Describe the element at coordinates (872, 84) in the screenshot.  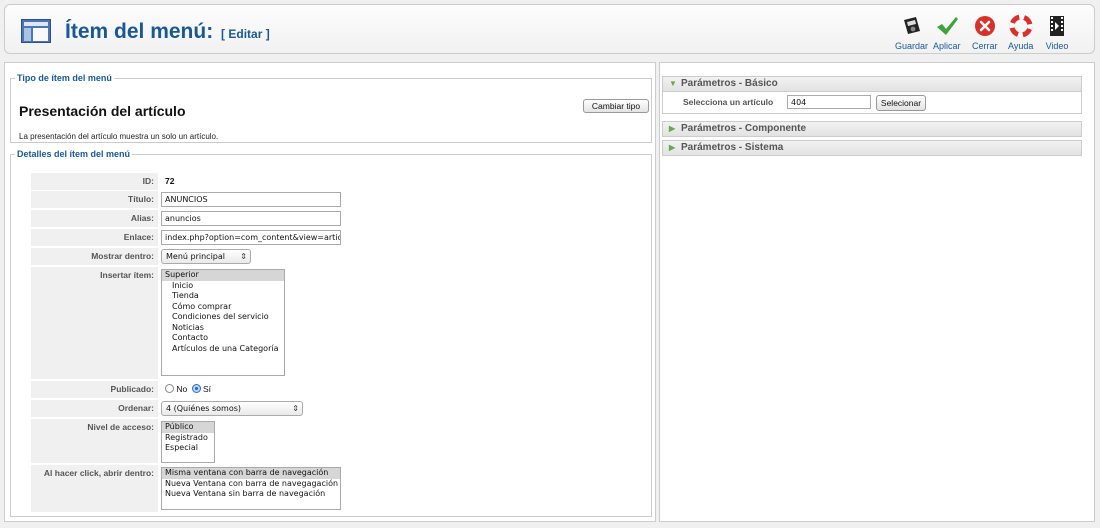
I see `params-basic-header: ▼ Parámetros - Básico` at that location.